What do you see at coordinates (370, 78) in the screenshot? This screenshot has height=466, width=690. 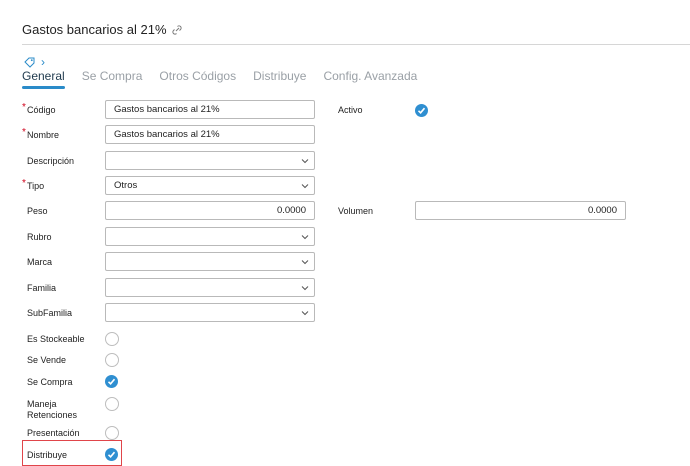 I see `tab-config-avanzada: Config. Avanzada` at bounding box center [370, 78].